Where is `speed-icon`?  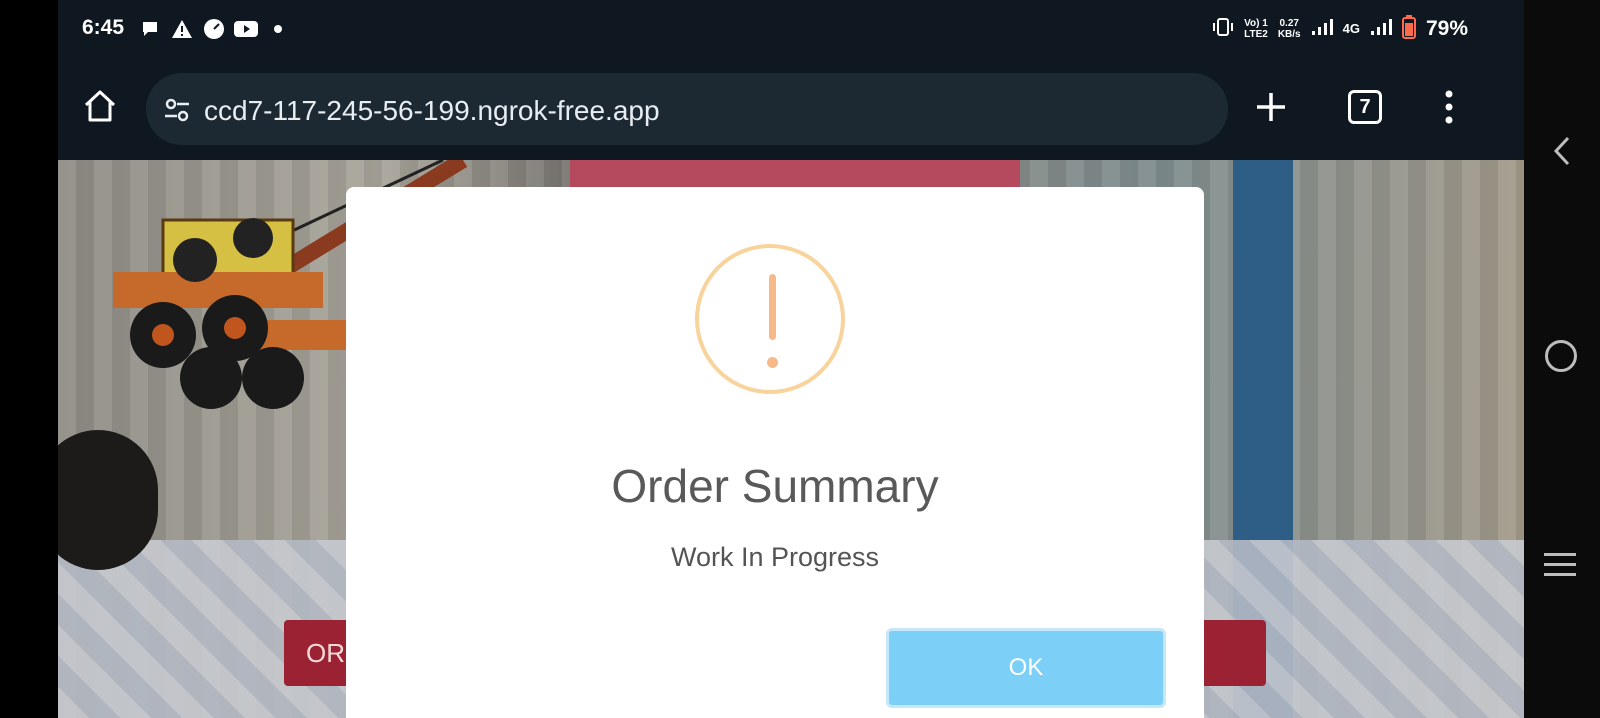 speed-icon is located at coordinates (214, 29).